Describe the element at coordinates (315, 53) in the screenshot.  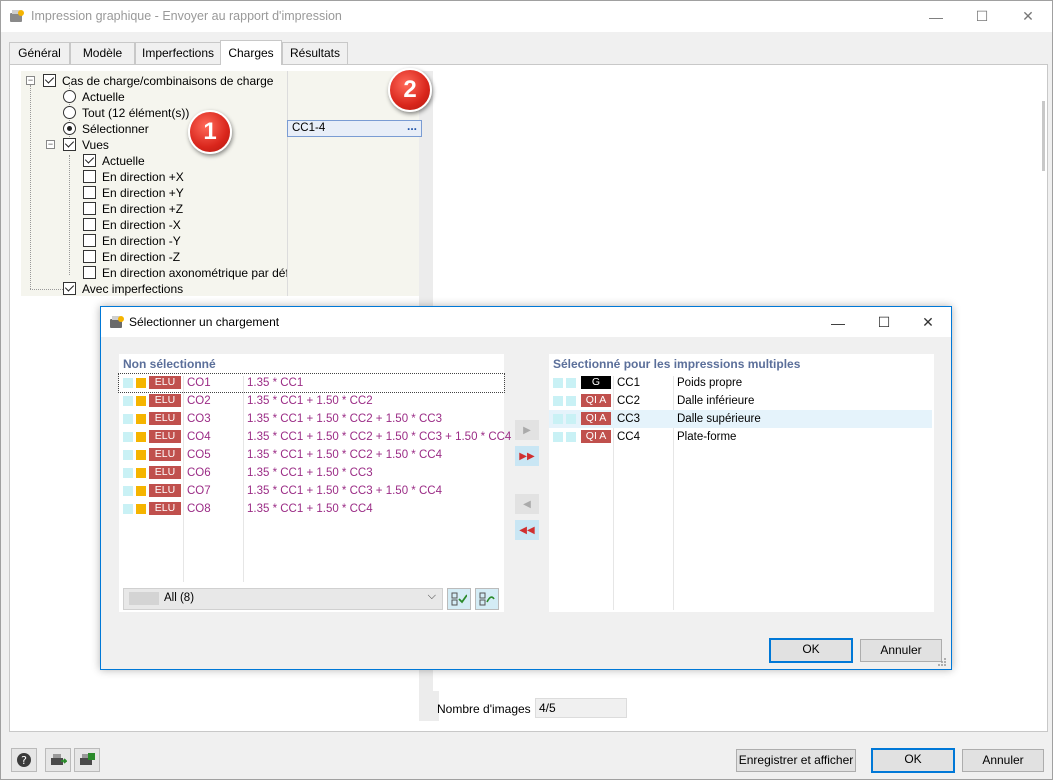
I see `tab-results: Résultats` at that location.